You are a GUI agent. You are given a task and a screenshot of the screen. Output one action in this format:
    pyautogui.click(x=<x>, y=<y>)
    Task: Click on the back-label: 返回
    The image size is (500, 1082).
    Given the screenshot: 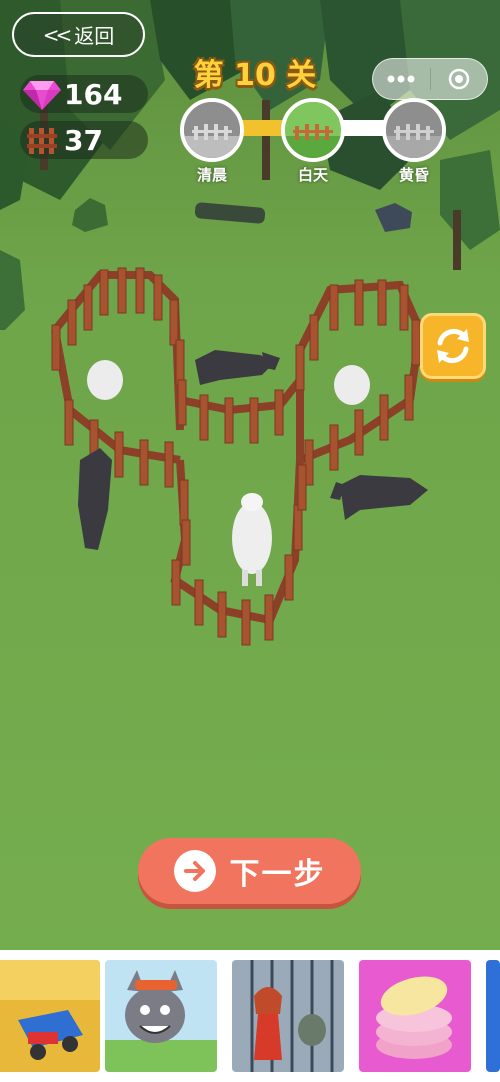 What is the action you would take?
    pyautogui.click(x=94, y=36)
    